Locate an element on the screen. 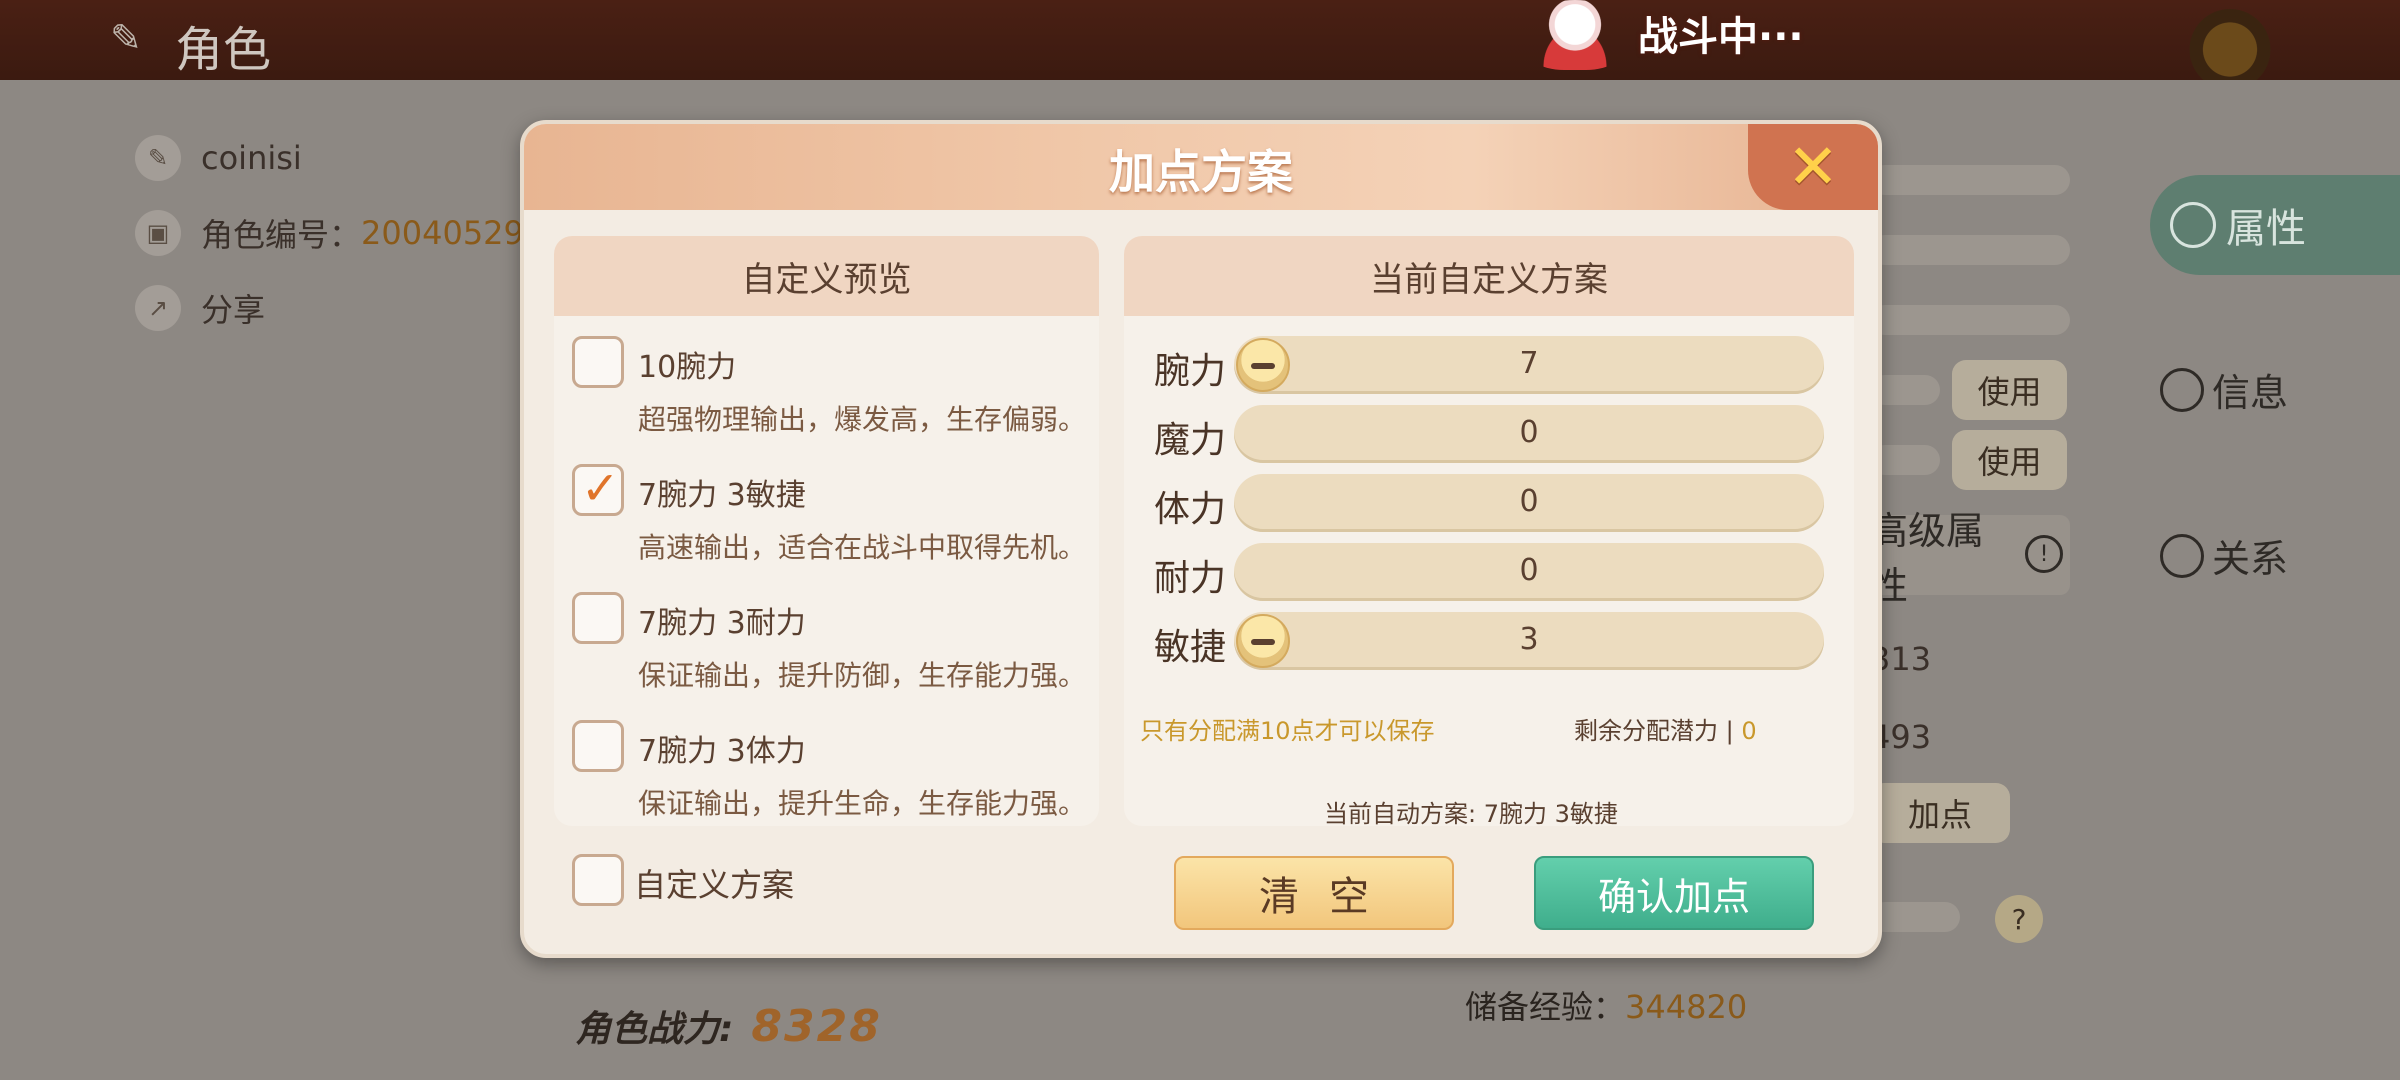 This screenshot has height=1080, width=2400. combat-power: 角色战力: 8328 is located at coordinates (728, 1026).